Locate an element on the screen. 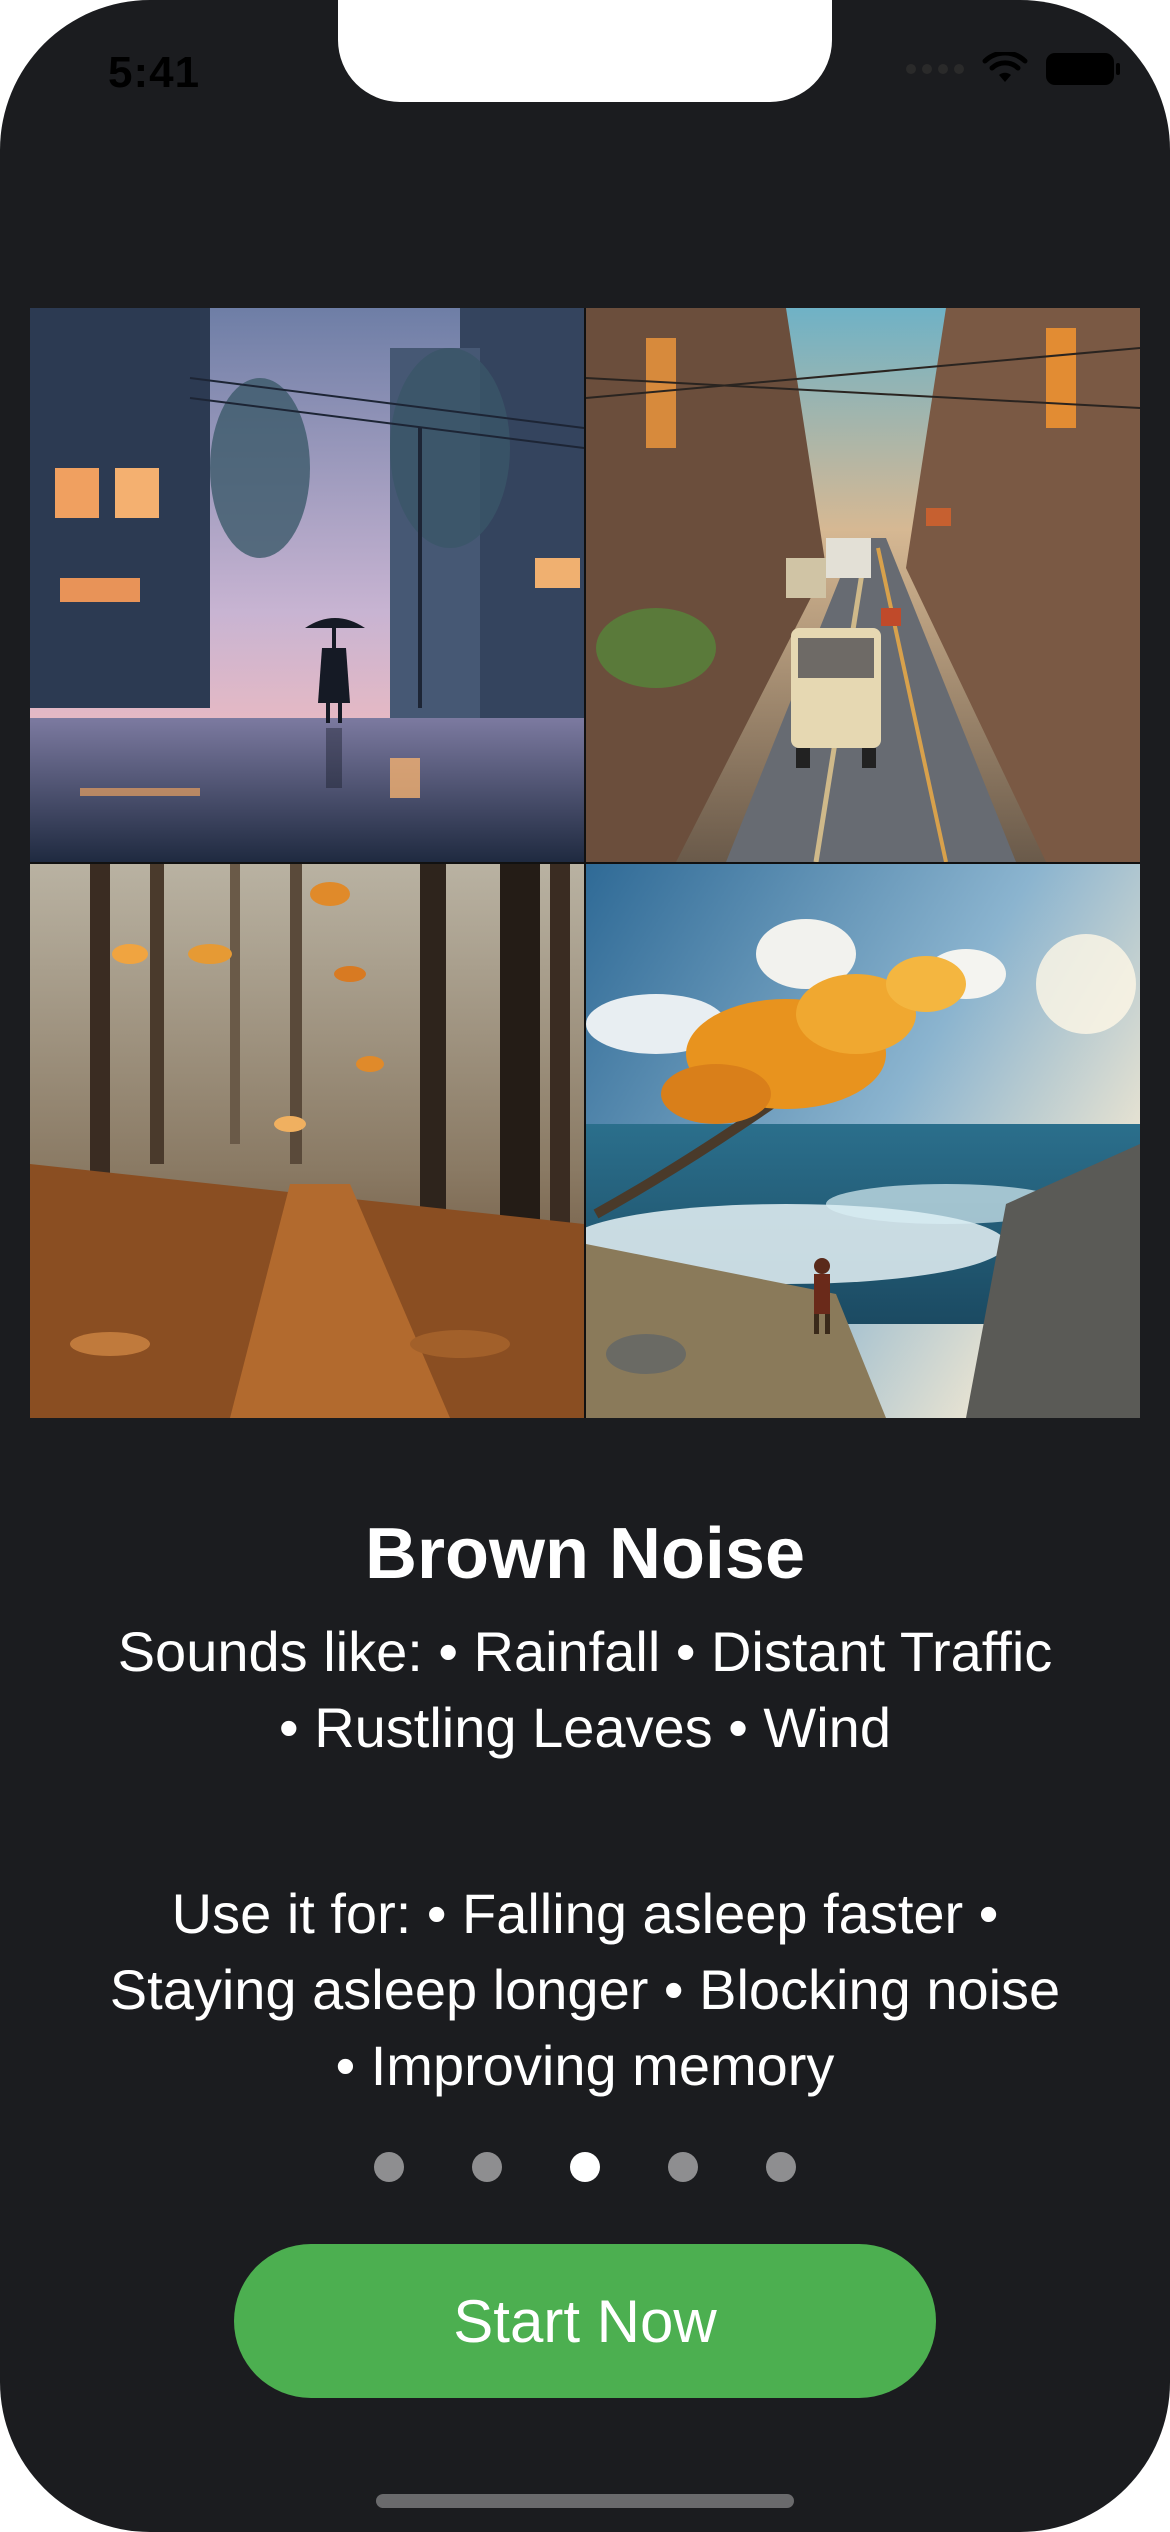  battery-icon is located at coordinates (1083, 69).